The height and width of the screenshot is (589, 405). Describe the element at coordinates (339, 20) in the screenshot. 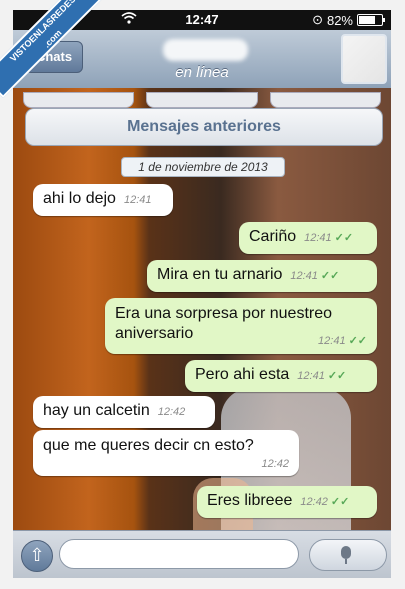

I see `battery-percent: 82%` at that location.